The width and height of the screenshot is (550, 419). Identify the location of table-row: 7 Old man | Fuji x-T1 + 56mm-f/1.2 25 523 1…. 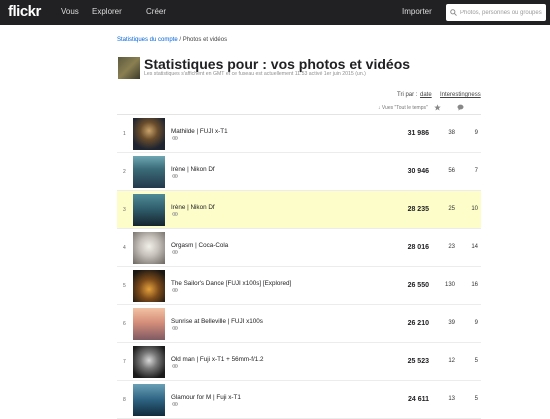
(299, 362).